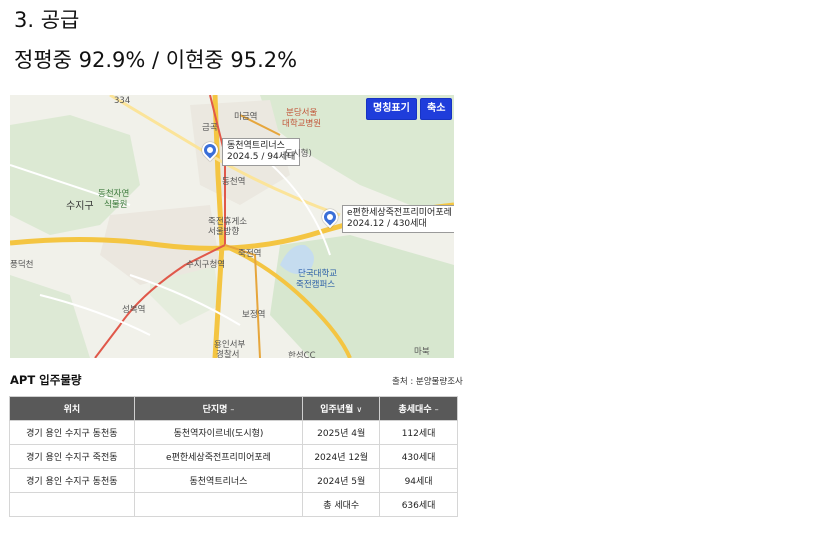 This screenshot has height=541, width=820. I want to click on marker-detail: 2024.12 / 430세대, so click(387, 224).